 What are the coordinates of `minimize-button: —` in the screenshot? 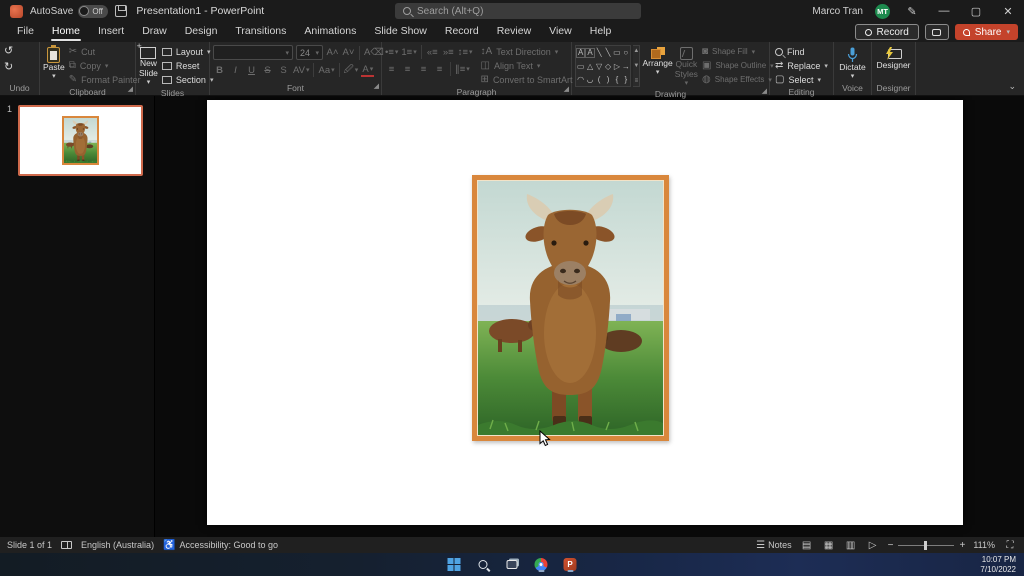 It's located at (944, 11).